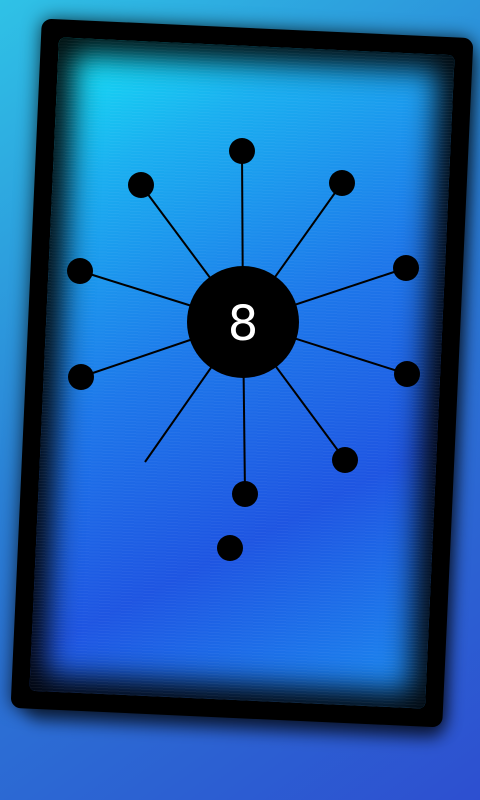  What do you see at coordinates (243, 324) in the screenshot?
I see `level-number: 8` at bounding box center [243, 324].